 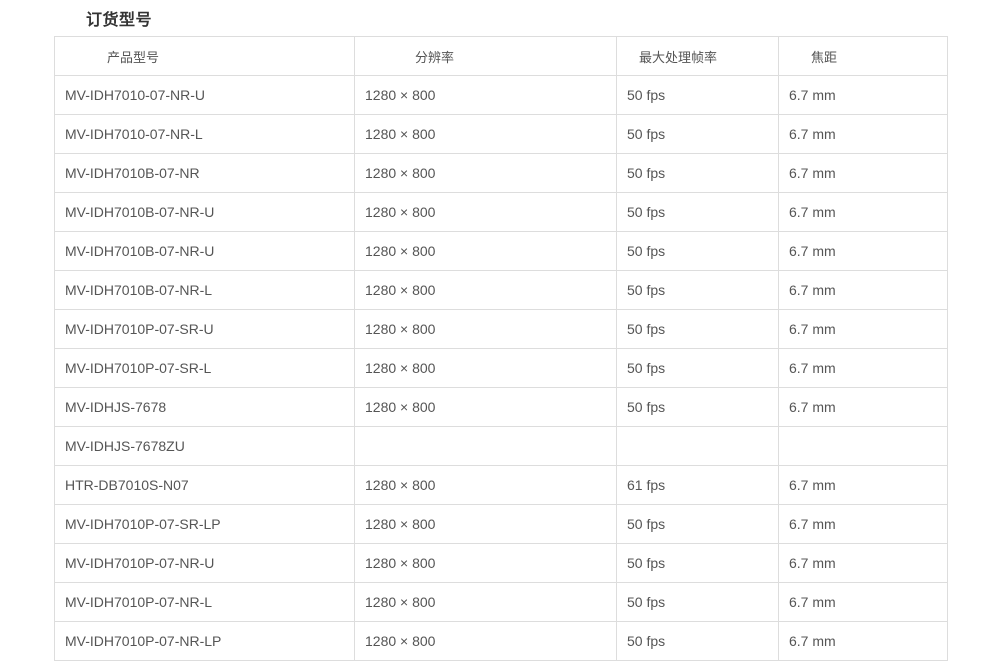 What do you see at coordinates (863, 446) in the screenshot?
I see `cell-focal-length` at bounding box center [863, 446].